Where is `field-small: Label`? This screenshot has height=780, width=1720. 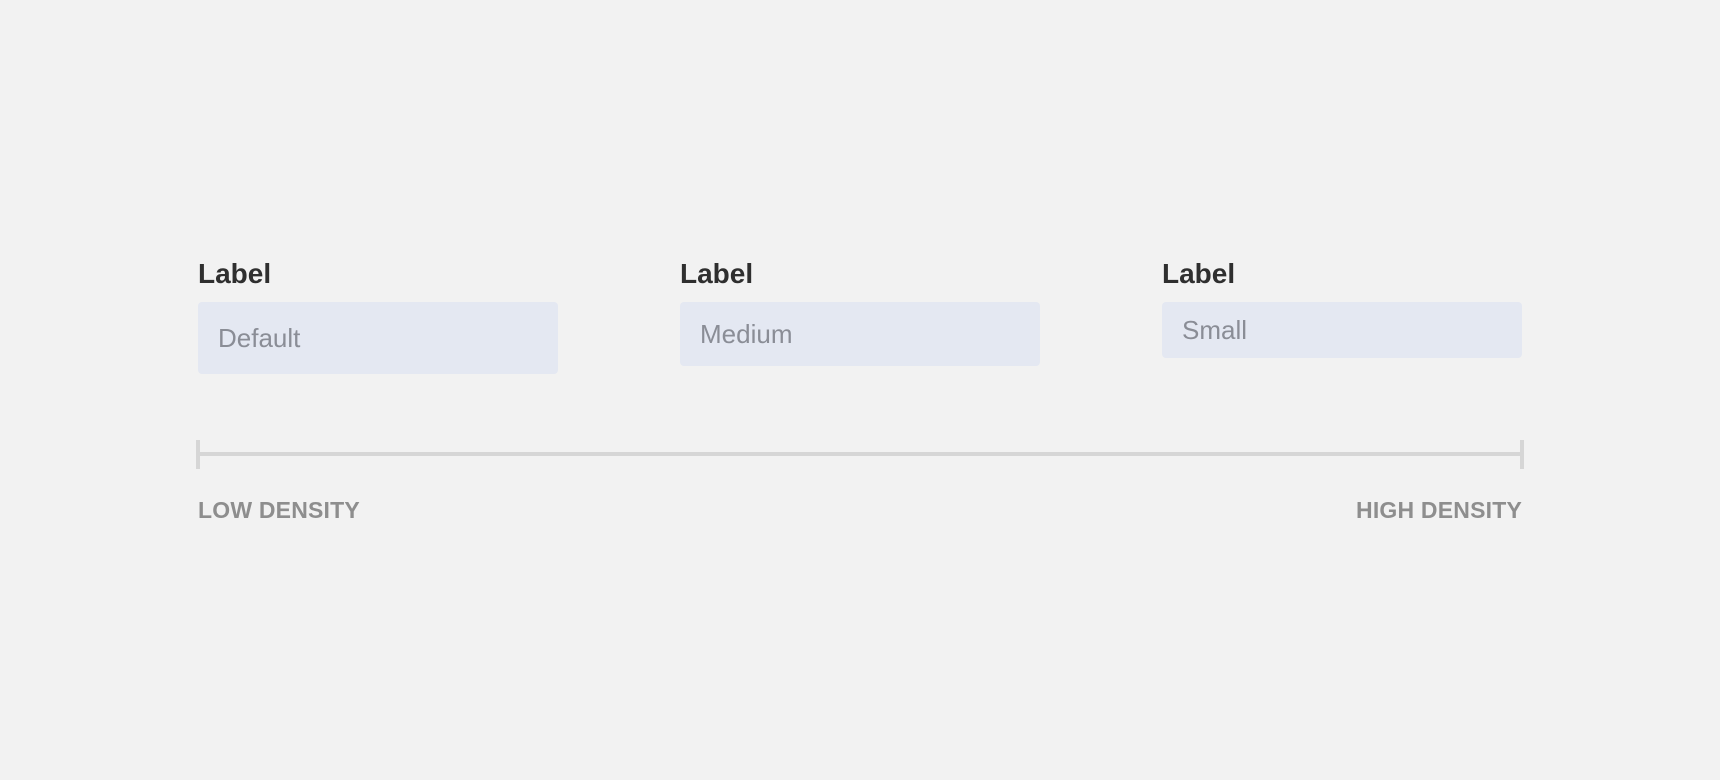 field-small: Label is located at coordinates (1342, 308).